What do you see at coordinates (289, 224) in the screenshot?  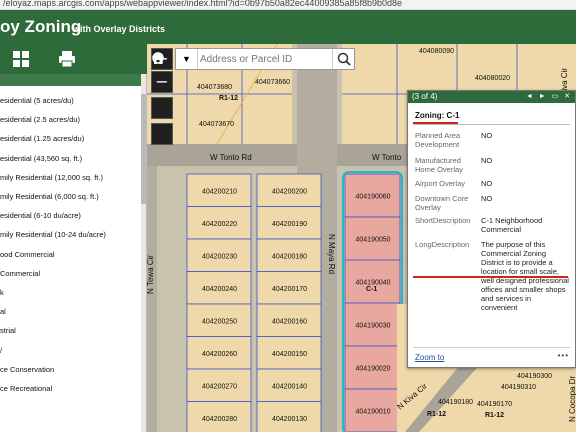 I see `parcel-label: 404200190` at bounding box center [289, 224].